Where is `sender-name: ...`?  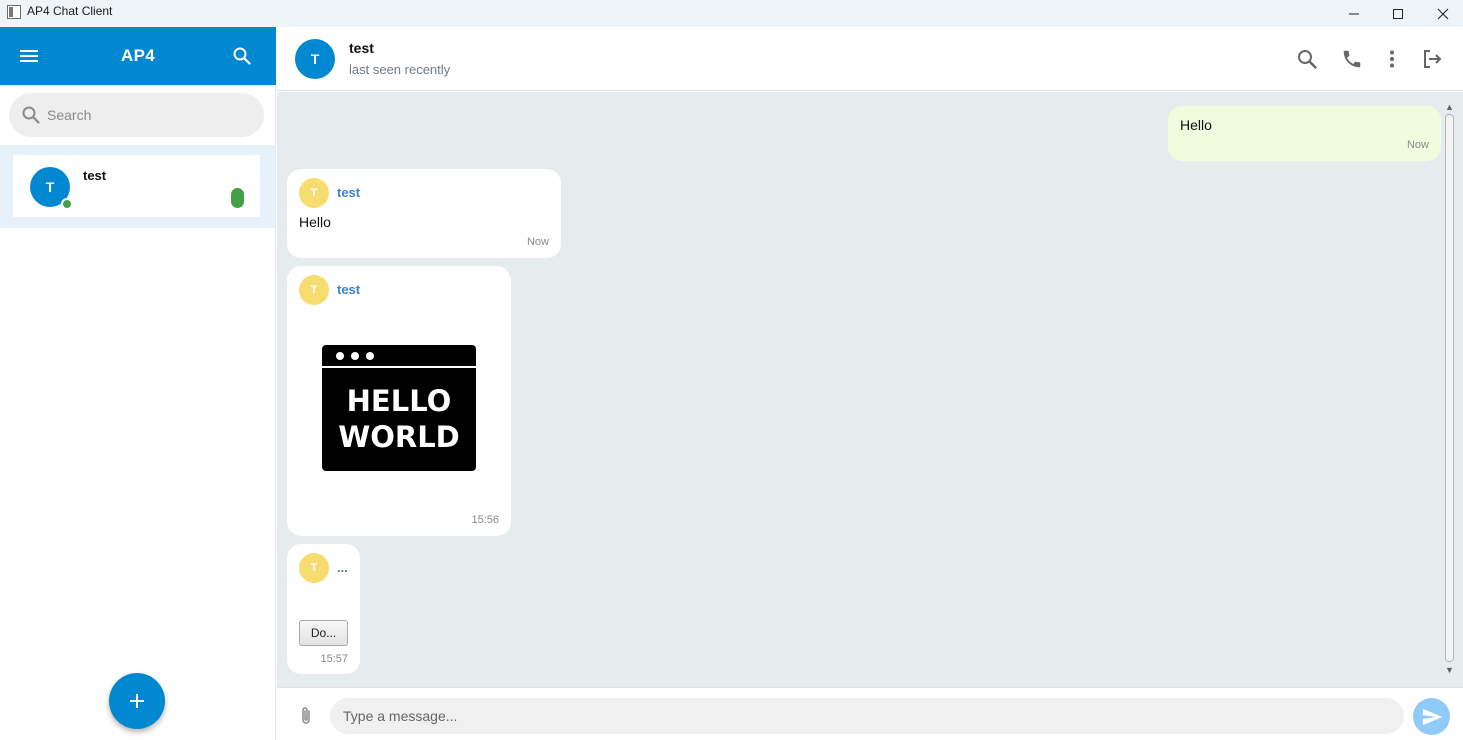
sender-name: ... is located at coordinates (342, 567).